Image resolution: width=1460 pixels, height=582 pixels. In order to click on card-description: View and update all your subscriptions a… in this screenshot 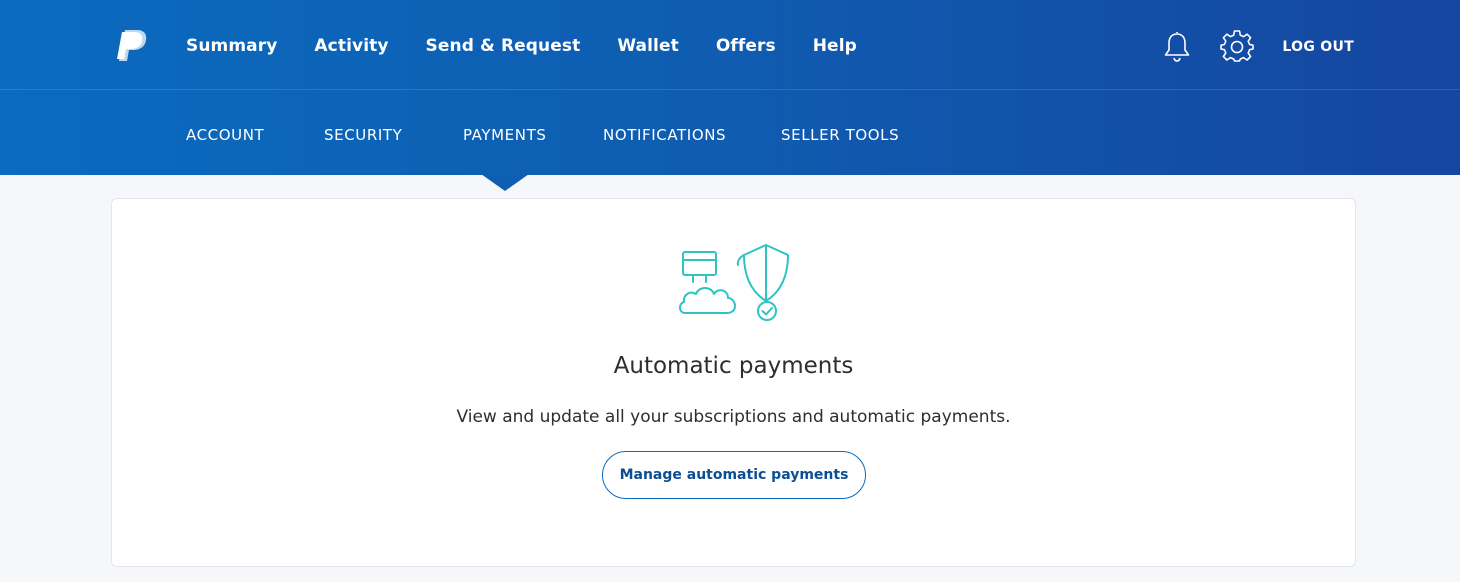, I will do `click(733, 417)`.